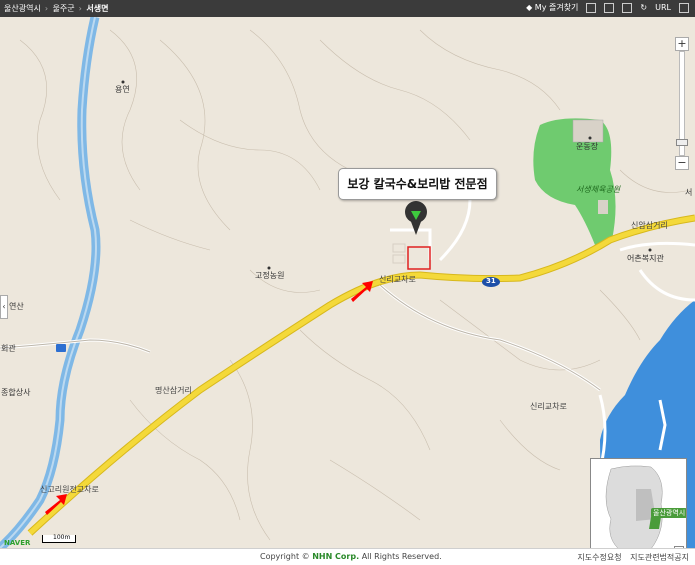 This screenshot has height=565, width=695. Describe the element at coordinates (17, 543) in the screenshot. I see `naver-logo: NAVER` at that location.